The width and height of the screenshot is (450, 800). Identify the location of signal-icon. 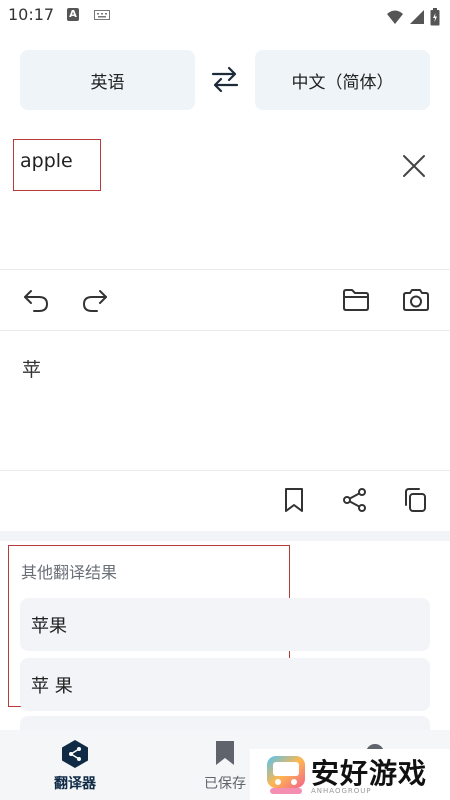
(416, 16).